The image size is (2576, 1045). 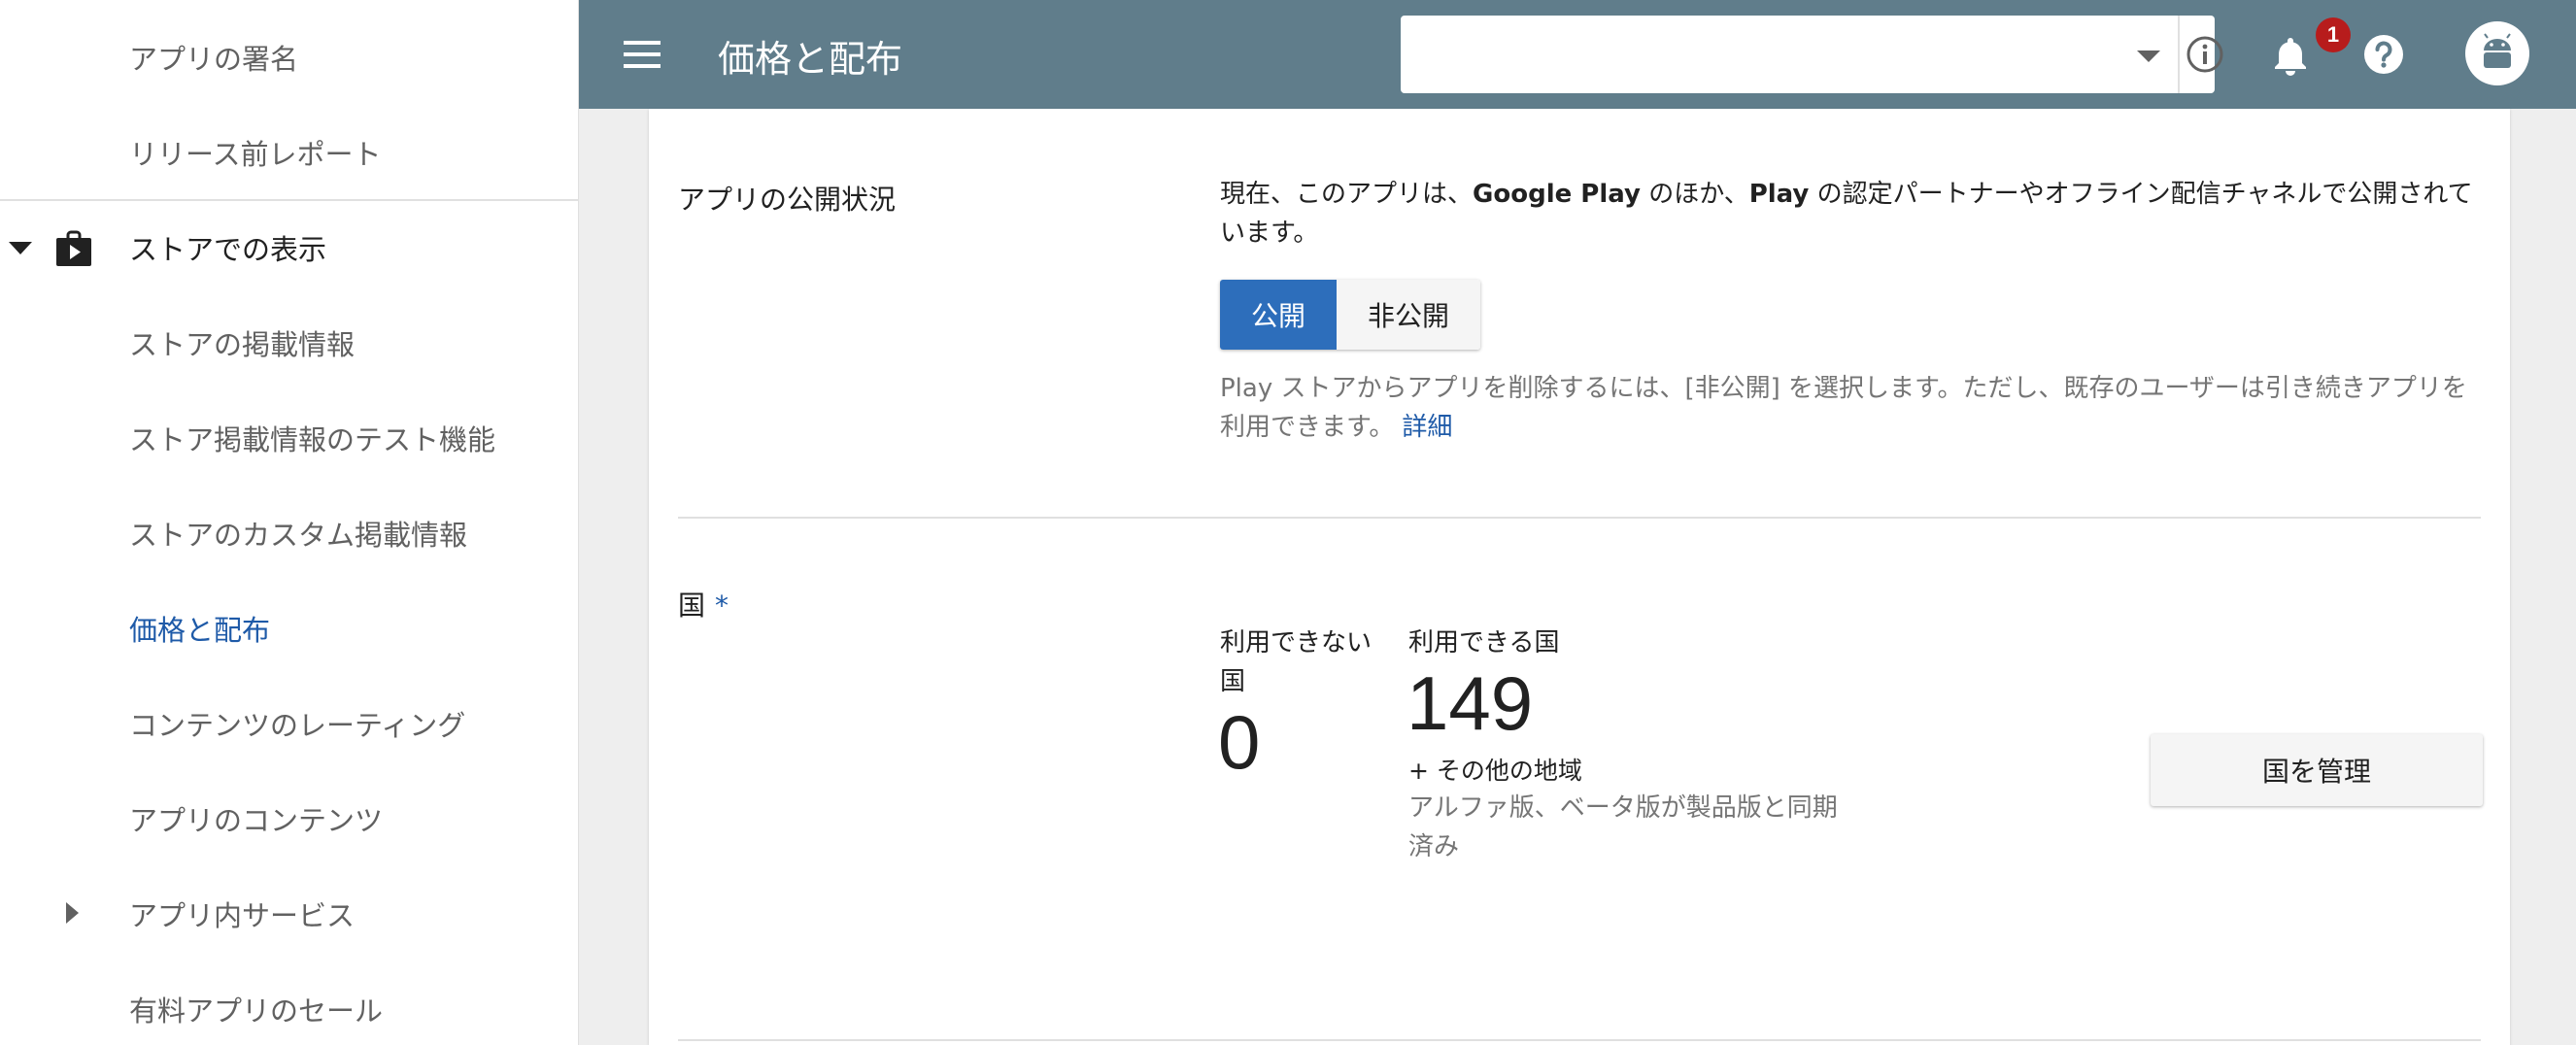 I want to click on countries-label: 国 *, so click(x=703, y=604).